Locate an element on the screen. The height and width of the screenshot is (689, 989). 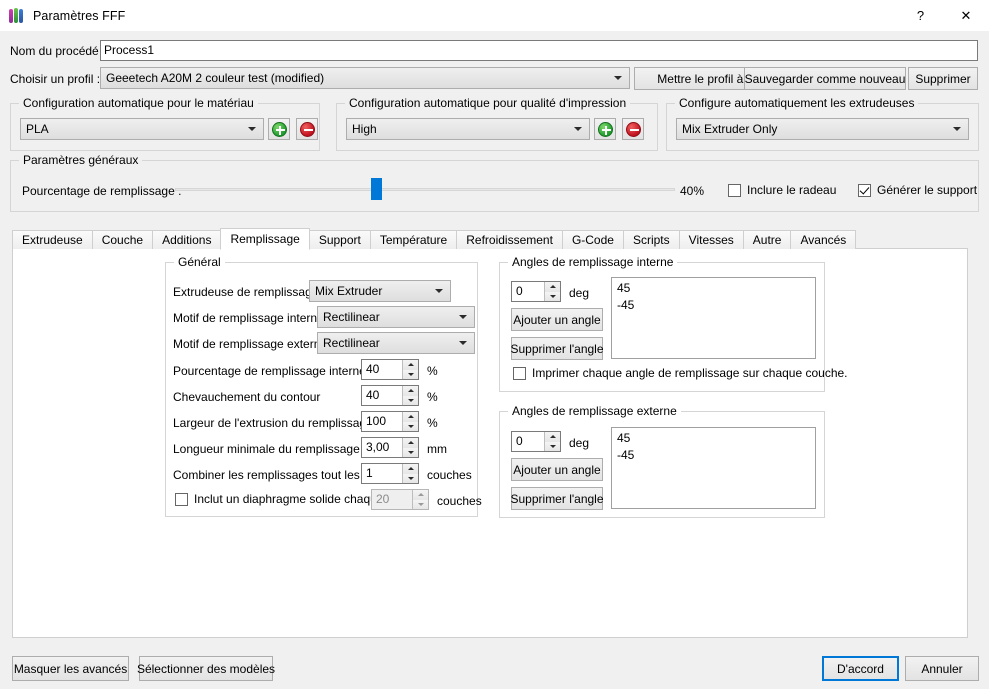
infill-extruder-select: Mix Extruder is located at coordinates (380, 291).